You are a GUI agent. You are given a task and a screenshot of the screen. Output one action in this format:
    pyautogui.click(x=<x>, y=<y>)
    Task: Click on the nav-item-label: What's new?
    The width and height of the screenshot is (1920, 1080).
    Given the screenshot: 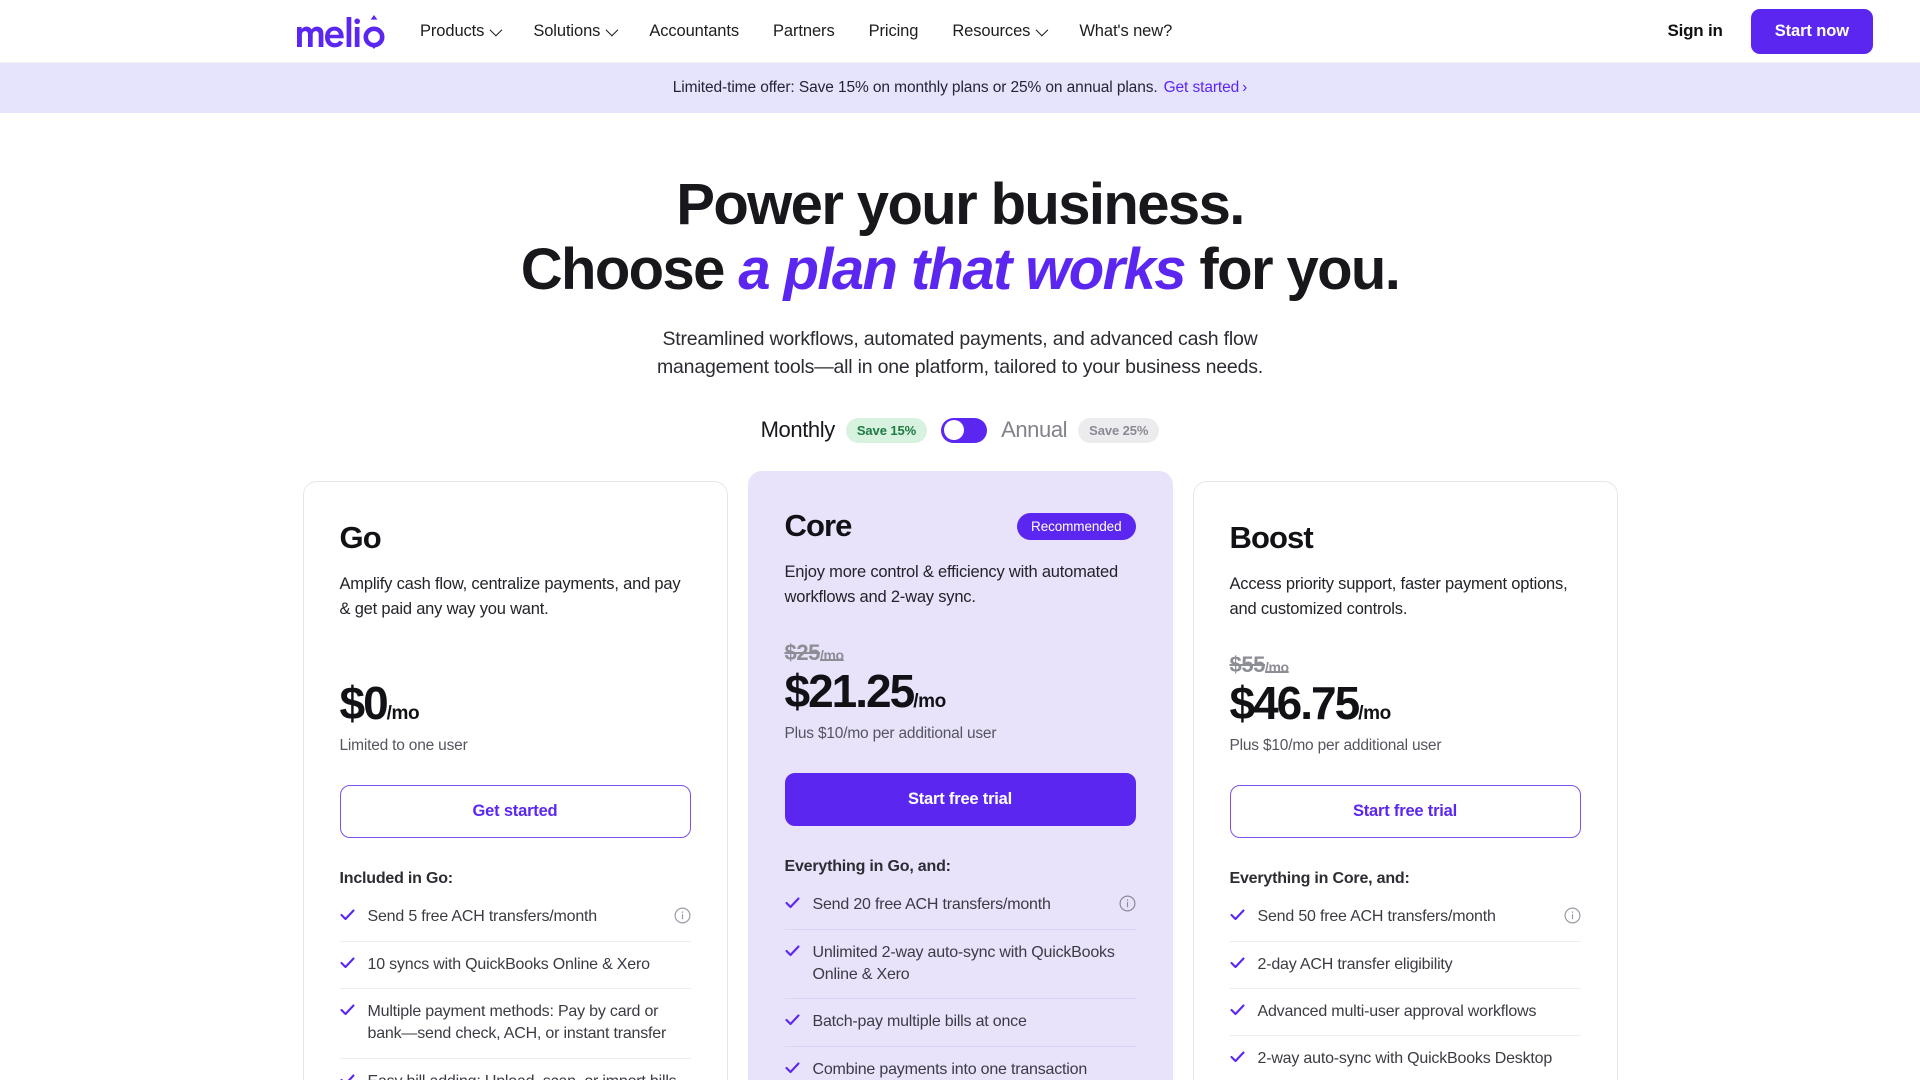 What is the action you would take?
    pyautogui.click(x=1126, y=30)
    